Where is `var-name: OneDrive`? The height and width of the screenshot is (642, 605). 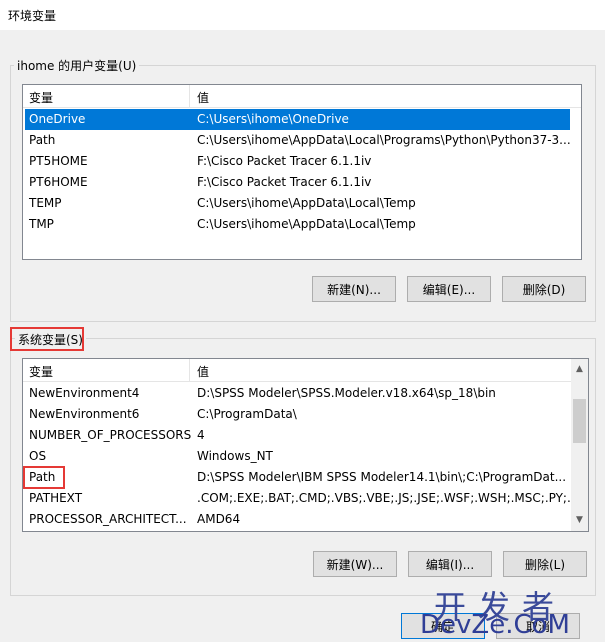
var-name: OneDrive is located at coordinates (57, 119).